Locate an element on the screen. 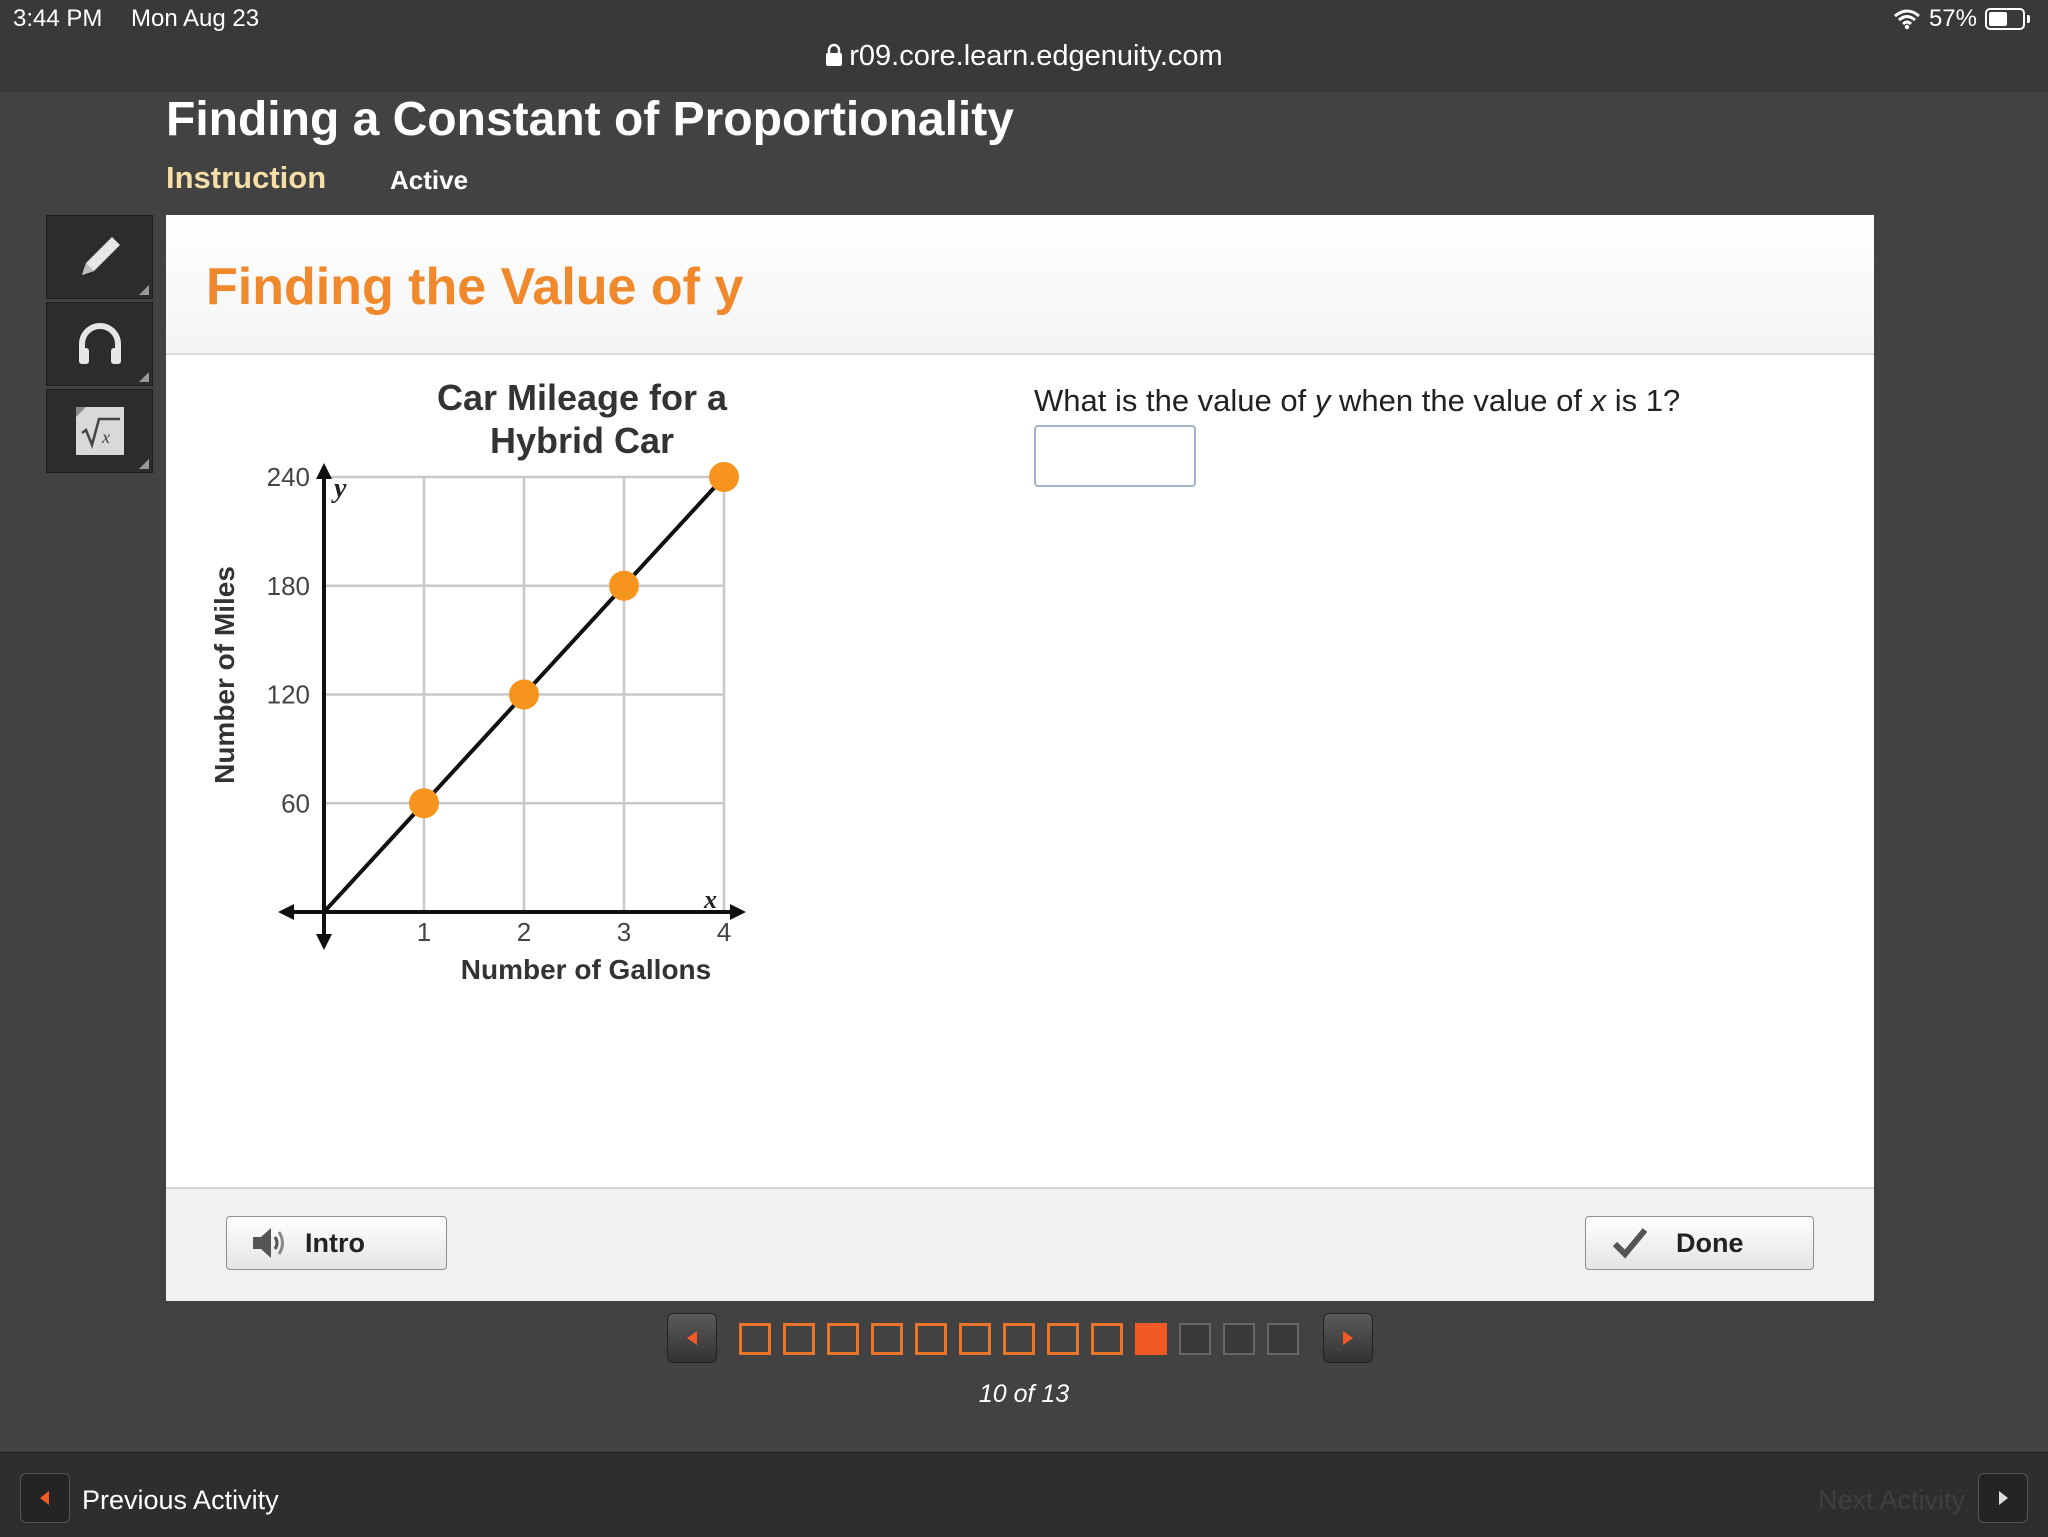 This screenshot has height=1537, width=2048. url-text: r09.core.learn.edgenuity.com is located at coordinates (1036, 56).